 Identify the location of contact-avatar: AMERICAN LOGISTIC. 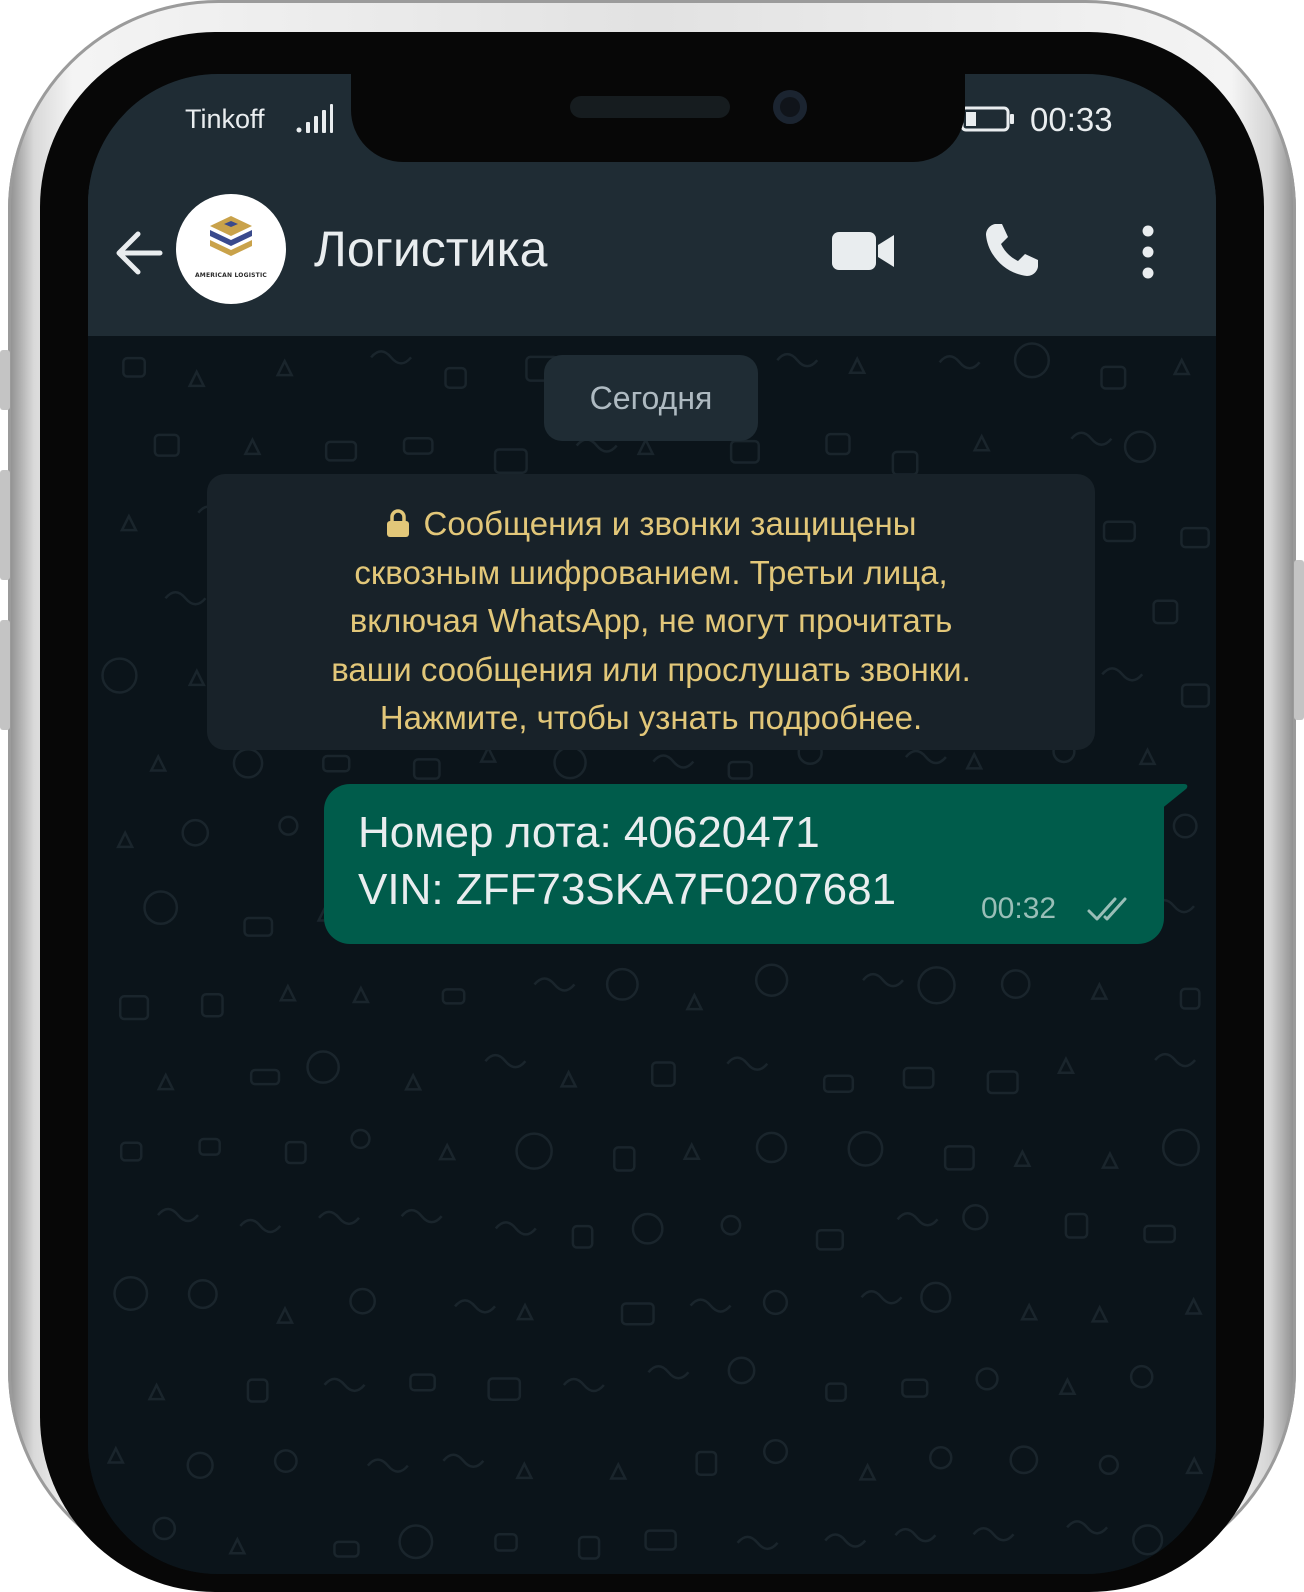
(231, 249).